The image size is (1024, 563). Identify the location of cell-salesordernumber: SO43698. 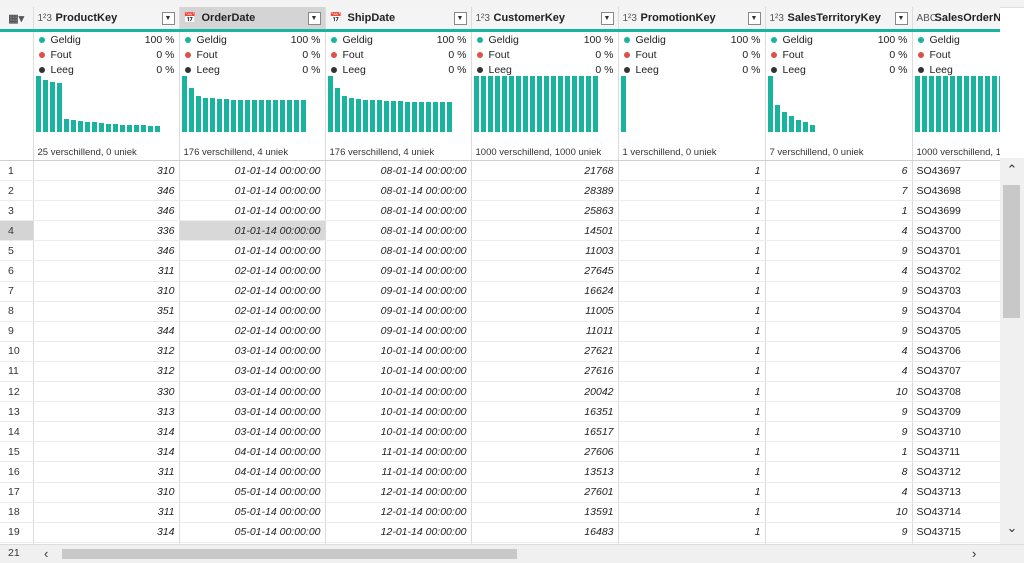
(956, 191).